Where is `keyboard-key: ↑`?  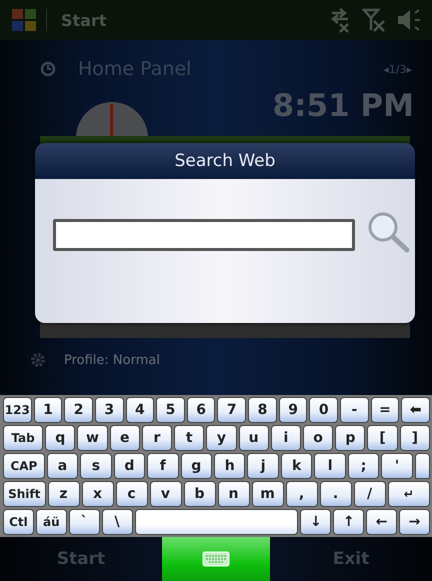
keyboard-key: ↑ is located at coordinates (348, 522).